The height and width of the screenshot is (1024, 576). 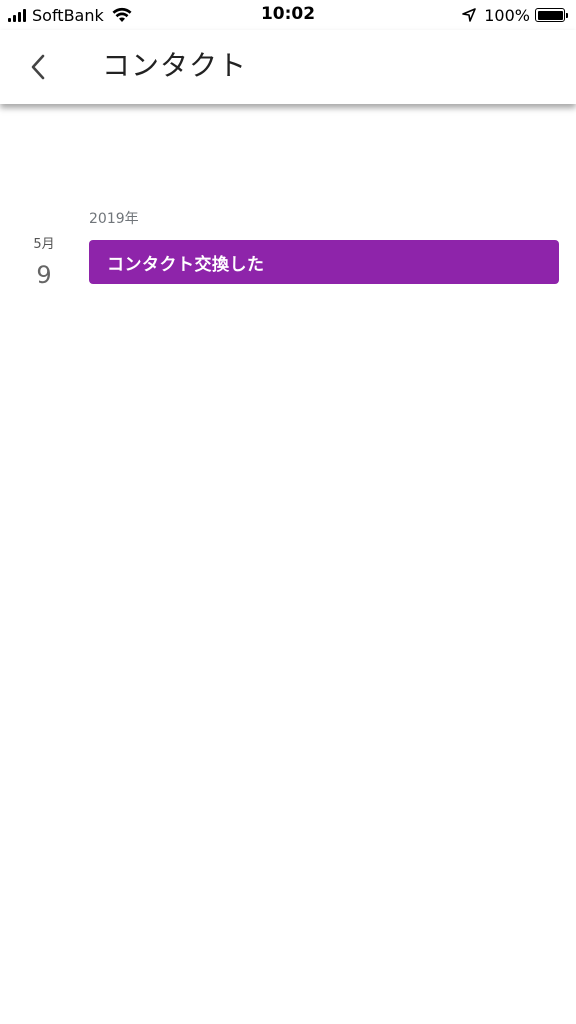 What do you see at coordinates (288, 15) in the screenshot?
I see `status-bar: SoftBank 10:02 100%` at bounding box center [288, 15].